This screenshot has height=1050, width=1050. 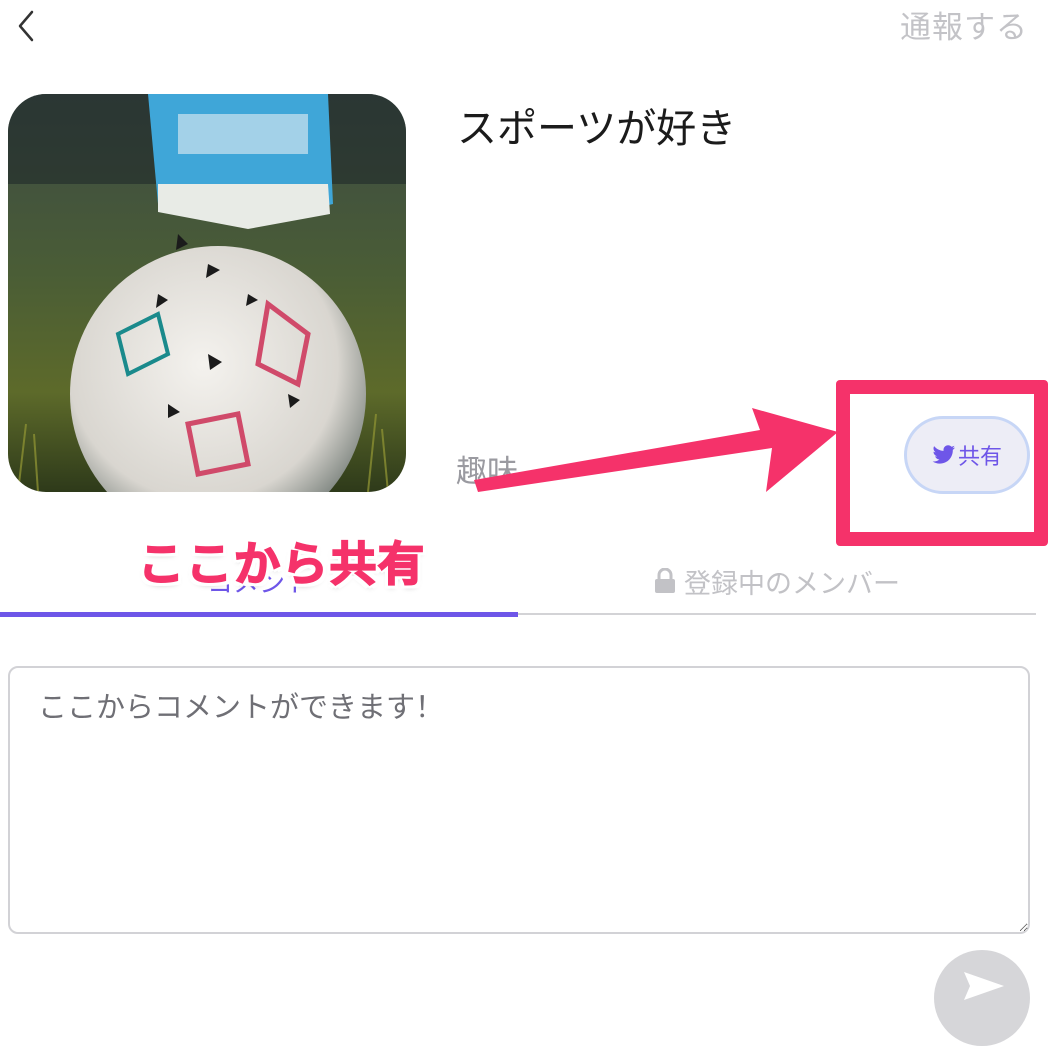 What do you see at coordinates (984, 986) in the screenshot?
I see `send-icon` at bounding box center [984, 986].